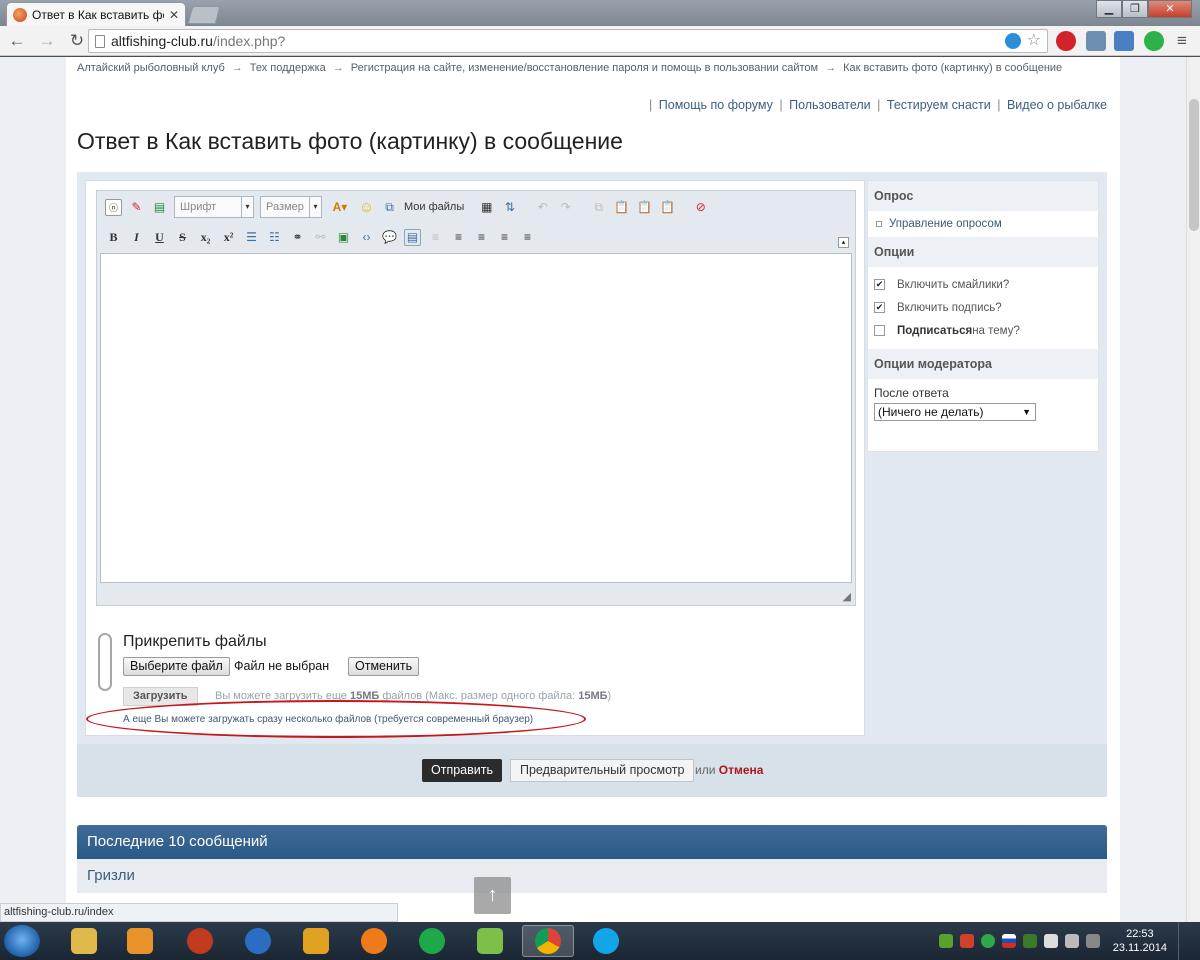  Describe the element at coordinates (598, 207) in the screenshot. I see `copy-icon: ⧉` at that location.